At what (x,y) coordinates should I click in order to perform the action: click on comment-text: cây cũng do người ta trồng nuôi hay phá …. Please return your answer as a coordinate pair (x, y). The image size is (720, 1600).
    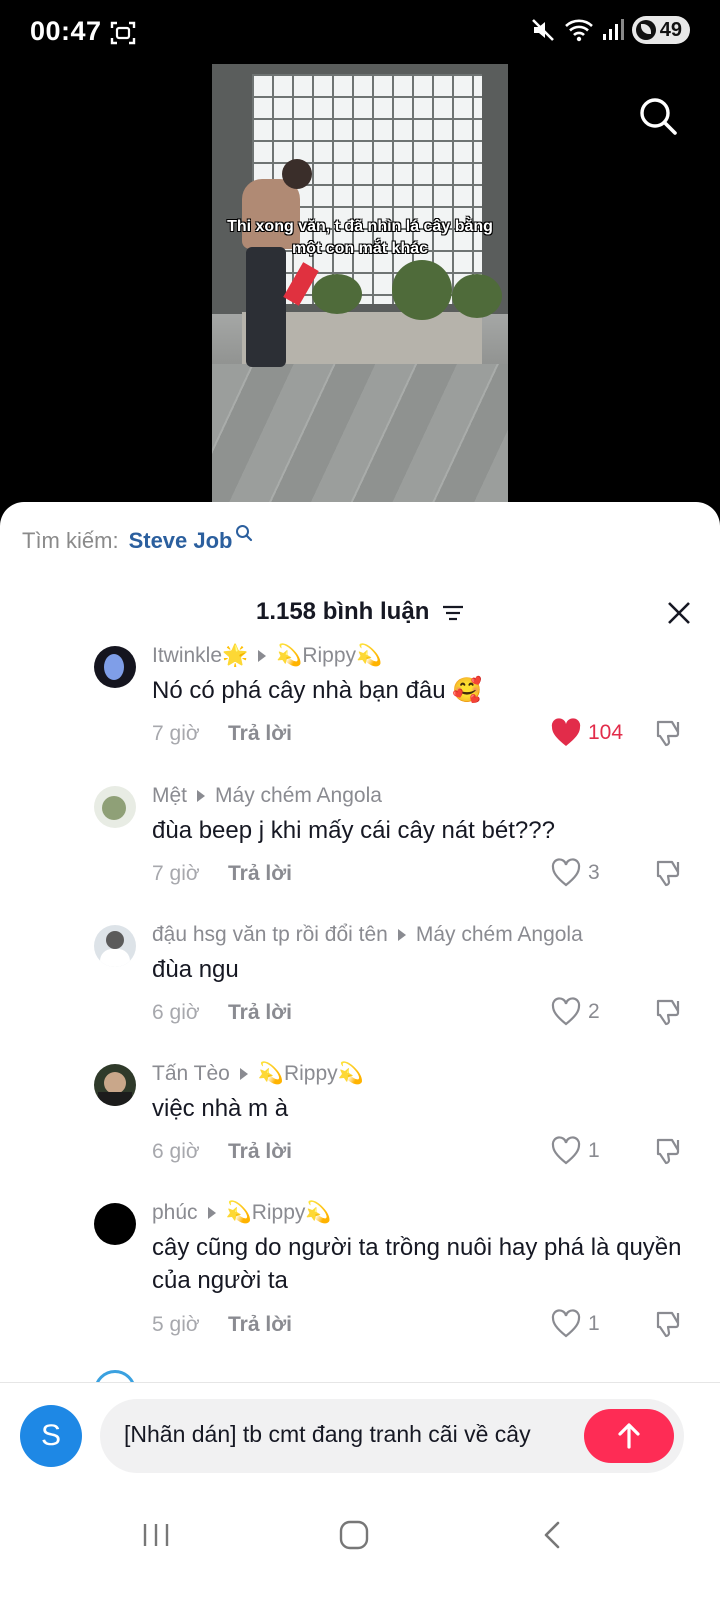
    Looking at the image, I should click on (417, 1264).